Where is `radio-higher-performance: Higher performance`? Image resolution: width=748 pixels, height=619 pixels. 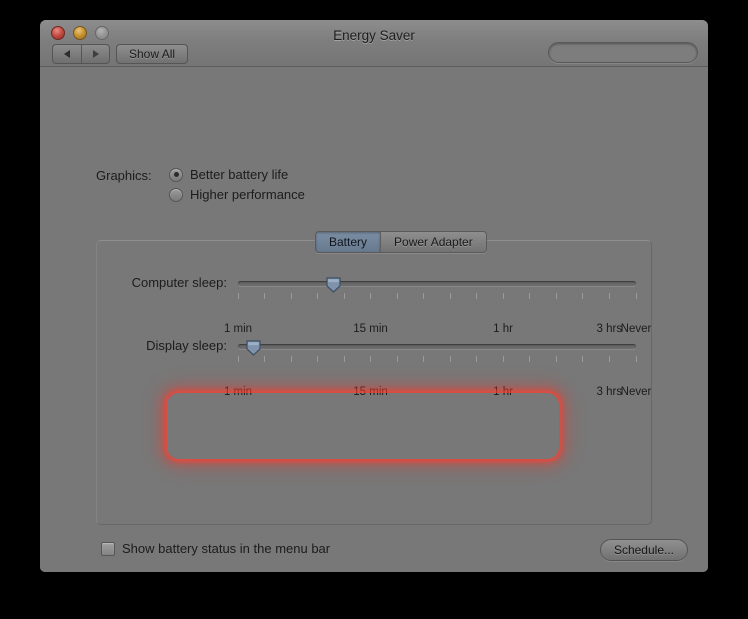 radio-higher-performance: Higher performance is located at coordinates (237, 194).